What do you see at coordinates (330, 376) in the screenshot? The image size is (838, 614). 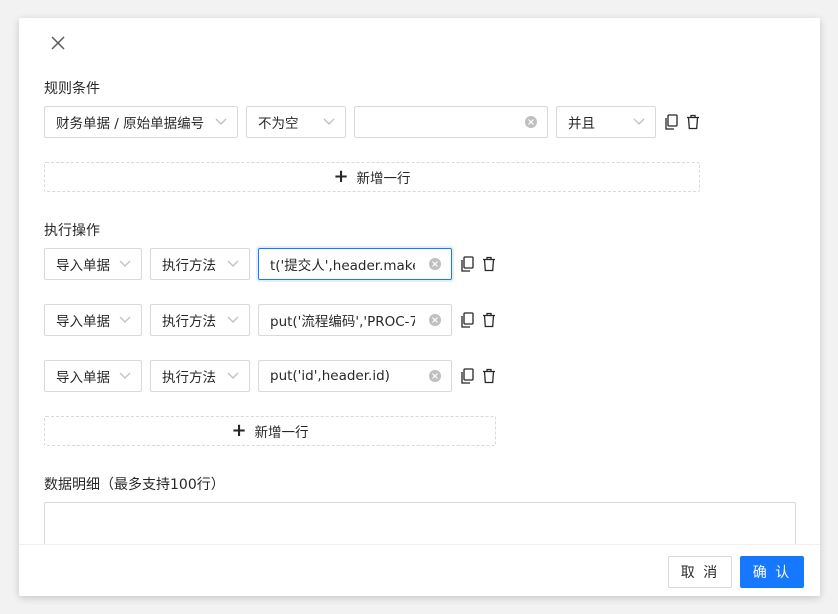 I see `action-value-text: put('id',header.id)` at bounding box center [330, 376].